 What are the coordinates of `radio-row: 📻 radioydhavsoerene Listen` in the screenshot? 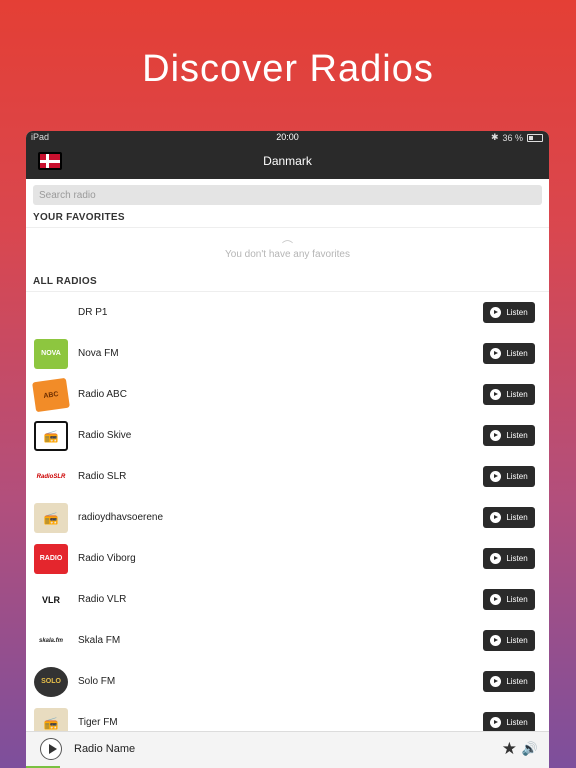 It's located at (287, 517).